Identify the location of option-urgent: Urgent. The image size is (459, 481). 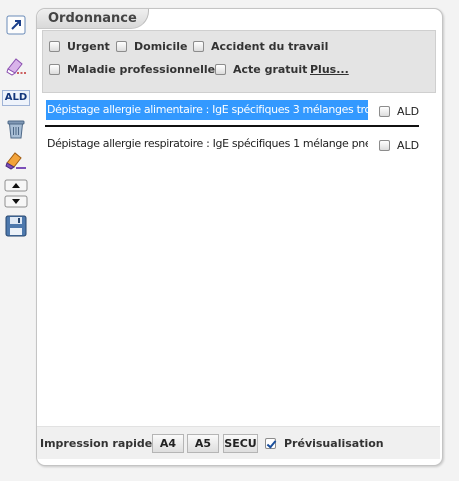
(79, 46).